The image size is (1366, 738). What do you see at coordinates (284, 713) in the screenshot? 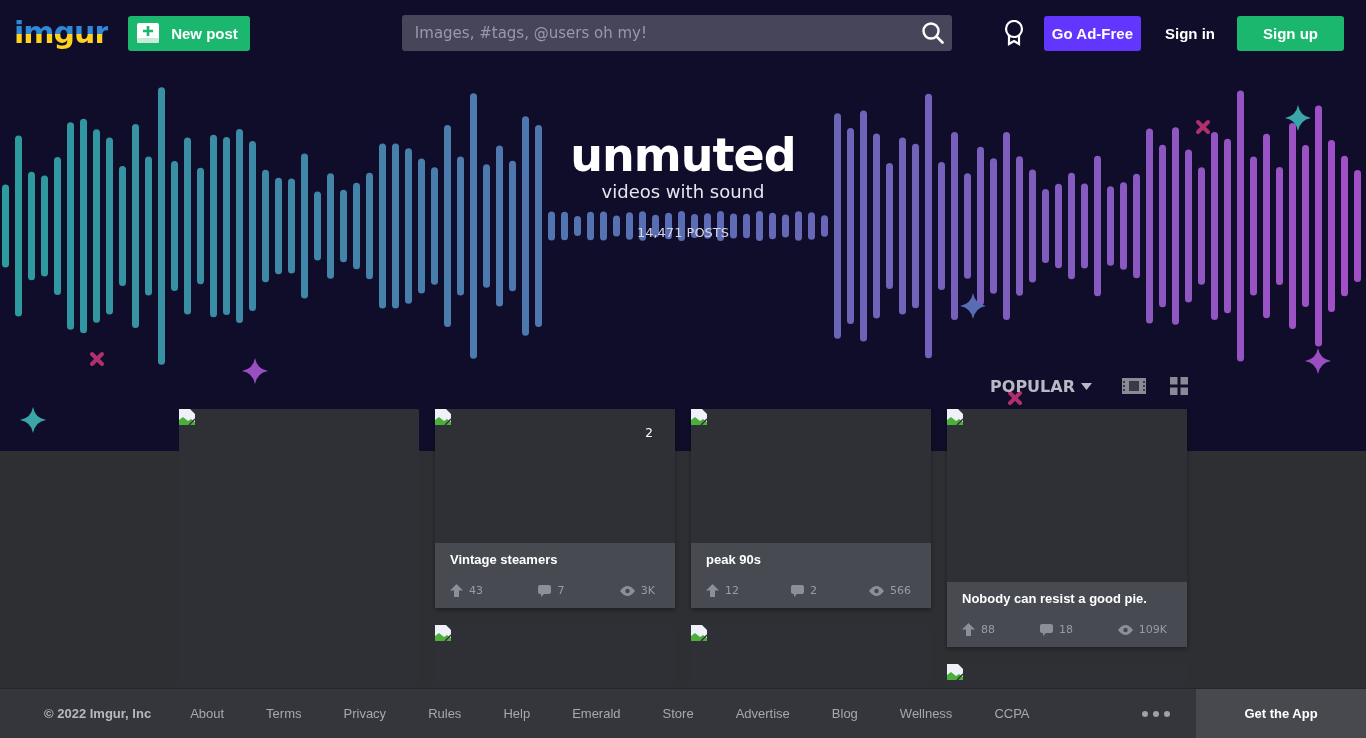
I see `footer-link: Terms` at bounding box center [284, 713].